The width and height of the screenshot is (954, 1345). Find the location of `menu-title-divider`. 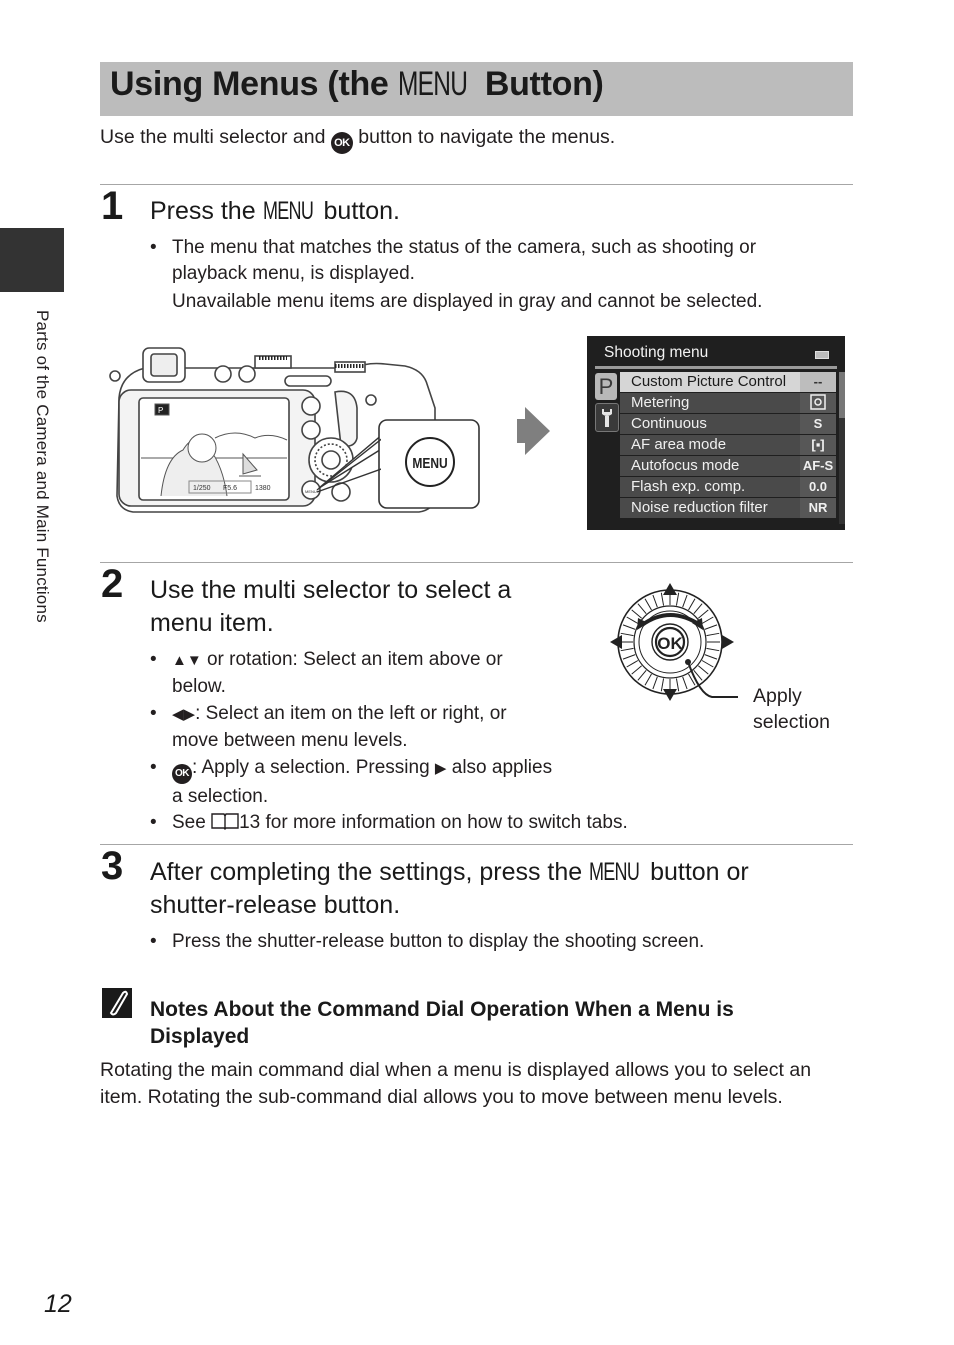

menu-title-divider is located at coordinates (716, 367).